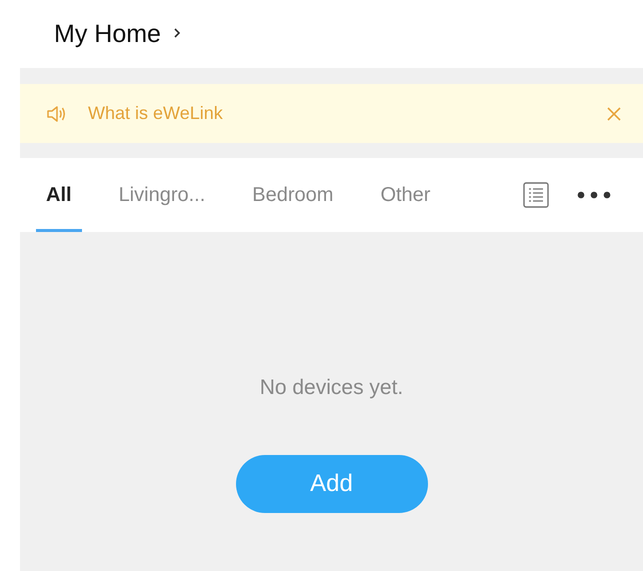 Image resolution: width=643 pixels, height=571 pixels. I want to click on more-icon, so click(594, 195).